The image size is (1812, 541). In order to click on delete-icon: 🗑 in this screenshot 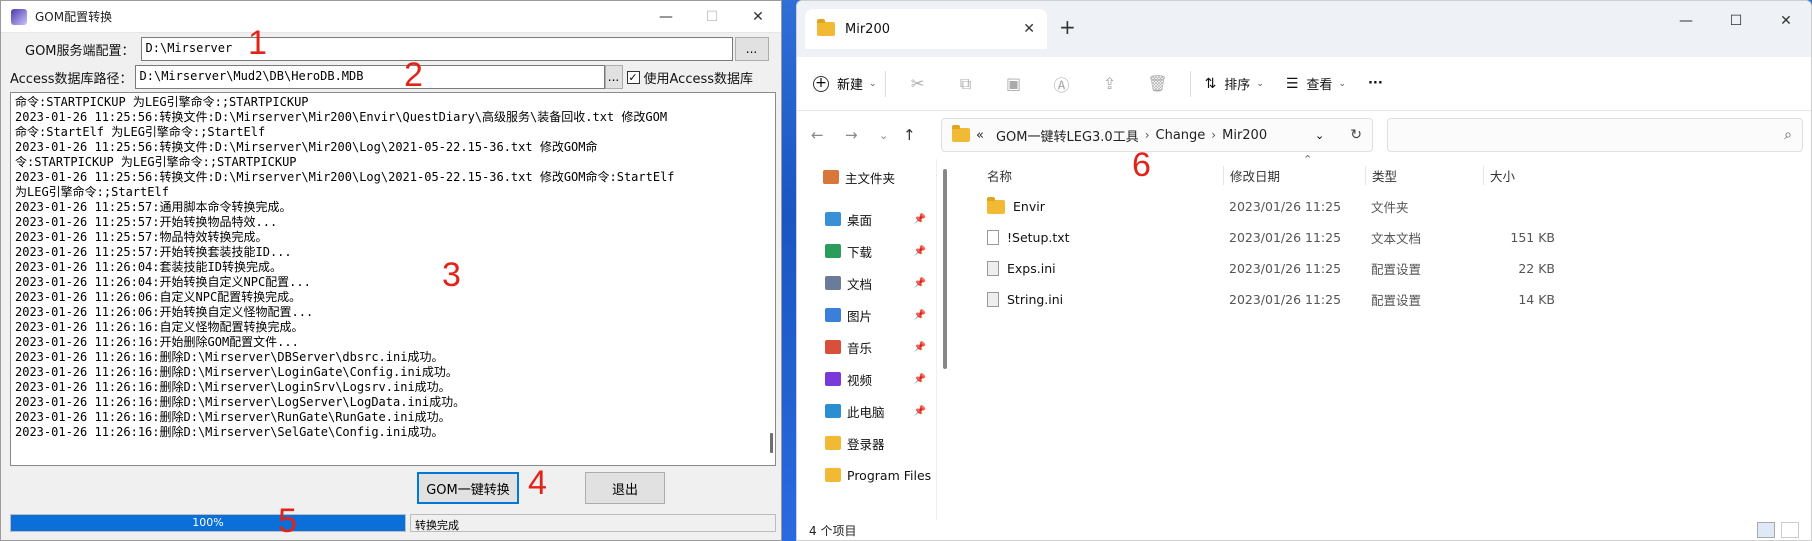, I will do `click(1158, 83)`.